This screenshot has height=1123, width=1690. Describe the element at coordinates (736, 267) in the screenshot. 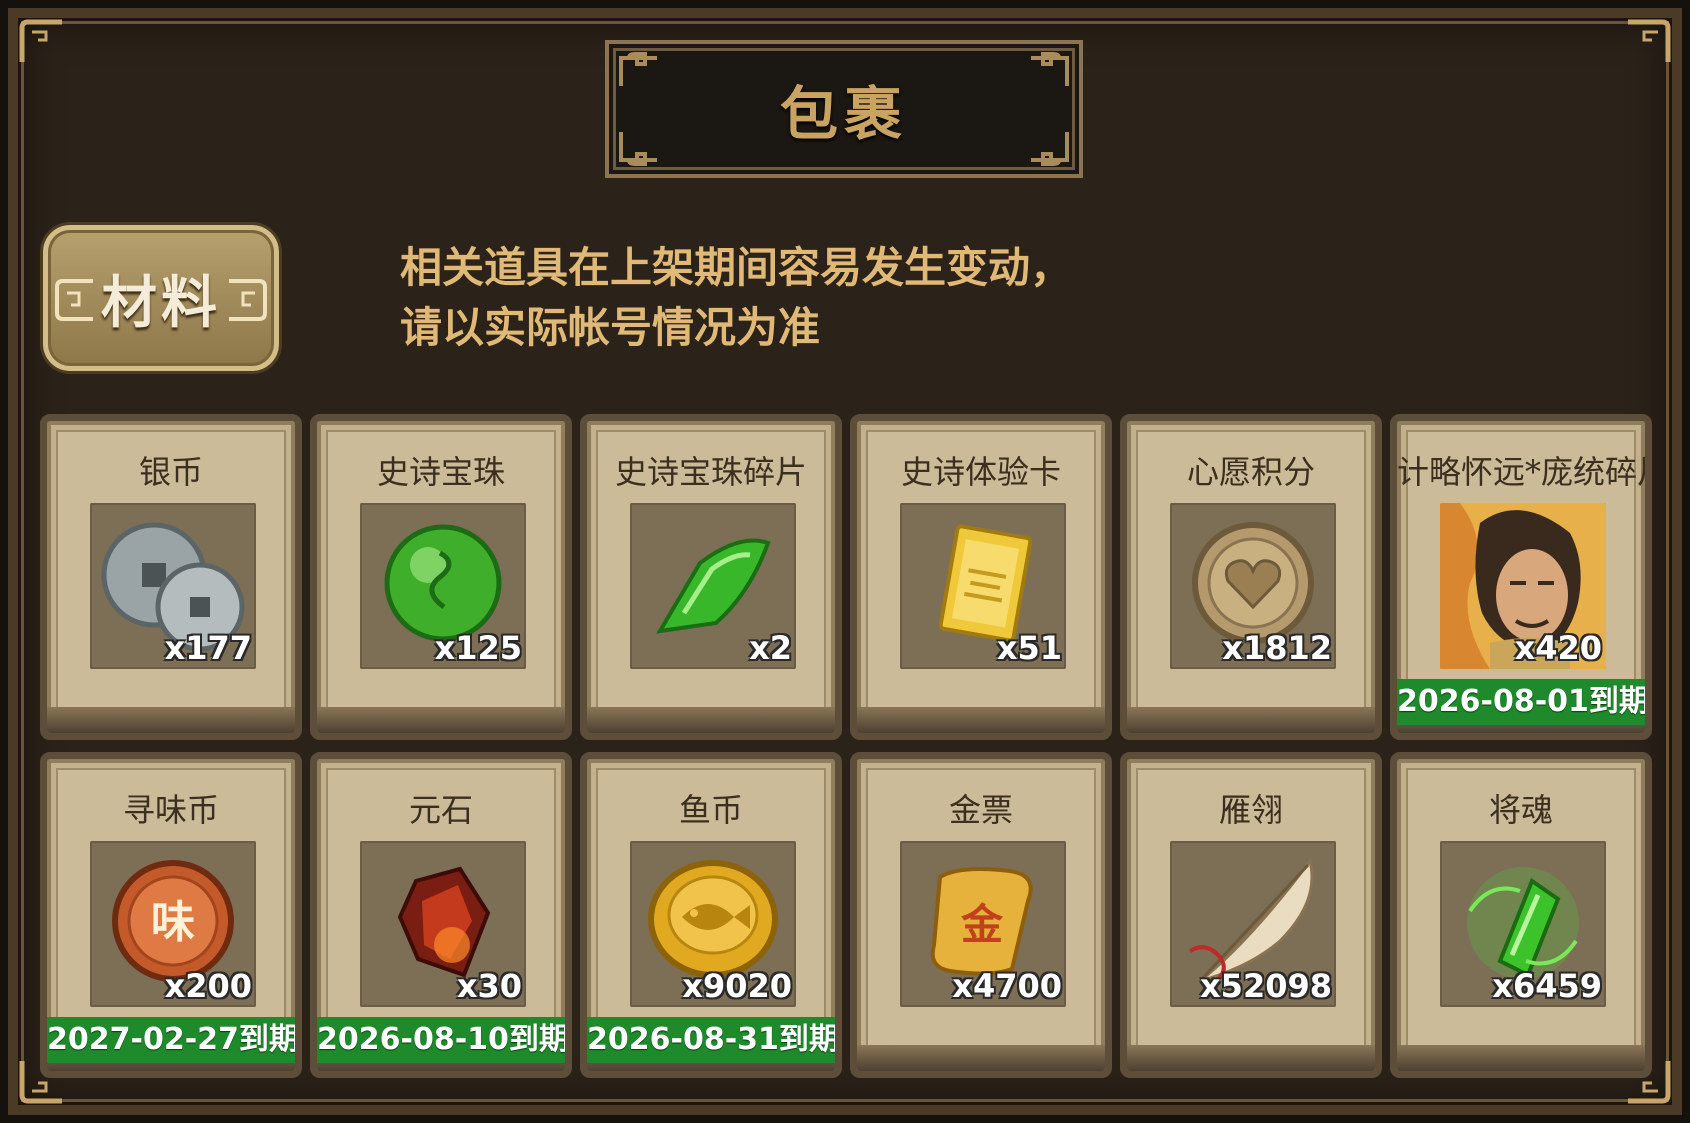

I see `notice-line: 相关道具在上架期间容易发生变动，` at that location.